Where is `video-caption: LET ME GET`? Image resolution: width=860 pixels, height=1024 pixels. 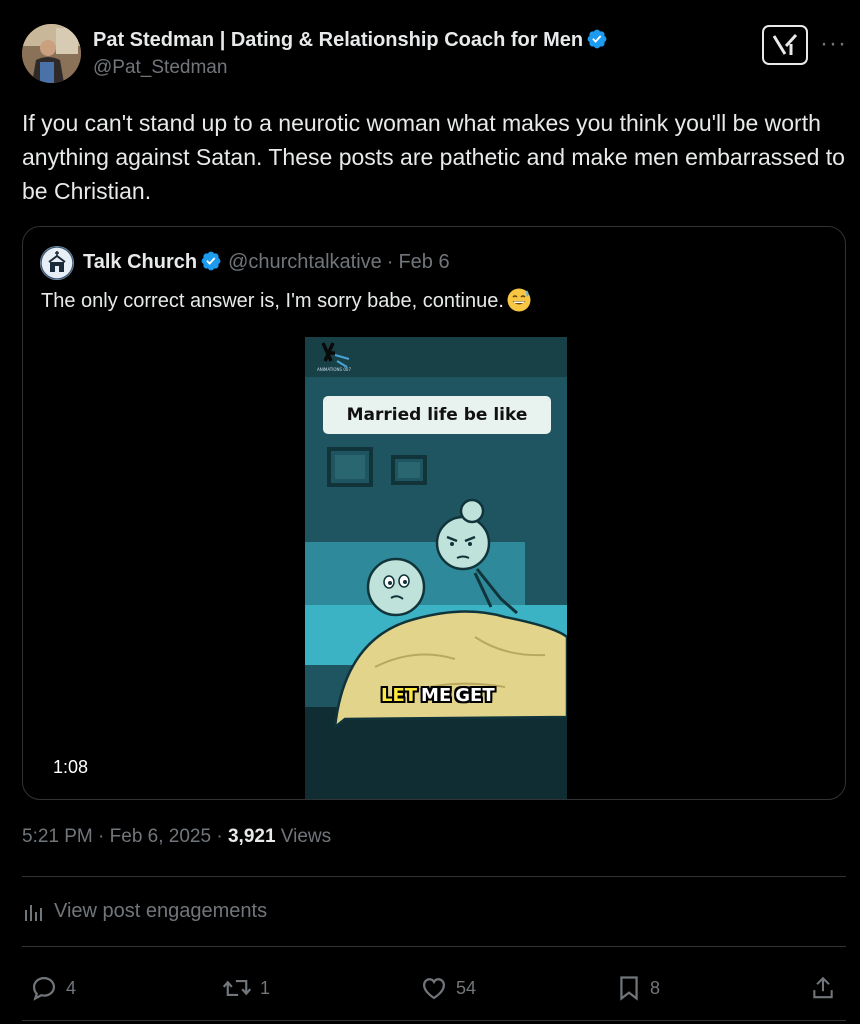
video-caption: LET ME GET is located at coordinates (438, 695).